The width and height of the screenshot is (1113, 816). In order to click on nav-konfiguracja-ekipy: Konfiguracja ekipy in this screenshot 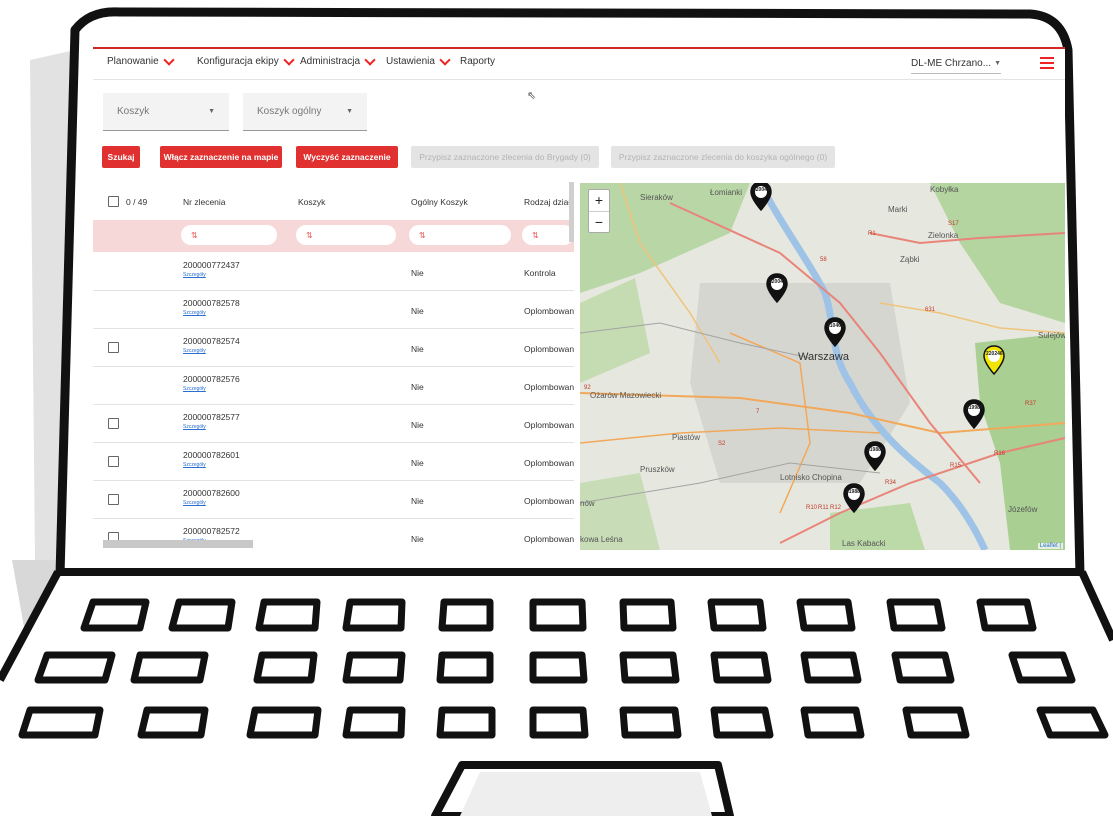, I will do `click(246, 60)`.